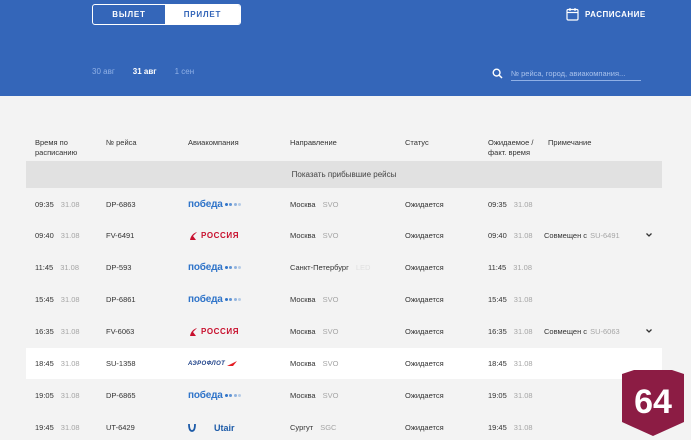 Image resolution: width=691 pixels, height=440 pixels. I want to click on schedule-label: РАСПИСАНИЕ, so click(615, 14).